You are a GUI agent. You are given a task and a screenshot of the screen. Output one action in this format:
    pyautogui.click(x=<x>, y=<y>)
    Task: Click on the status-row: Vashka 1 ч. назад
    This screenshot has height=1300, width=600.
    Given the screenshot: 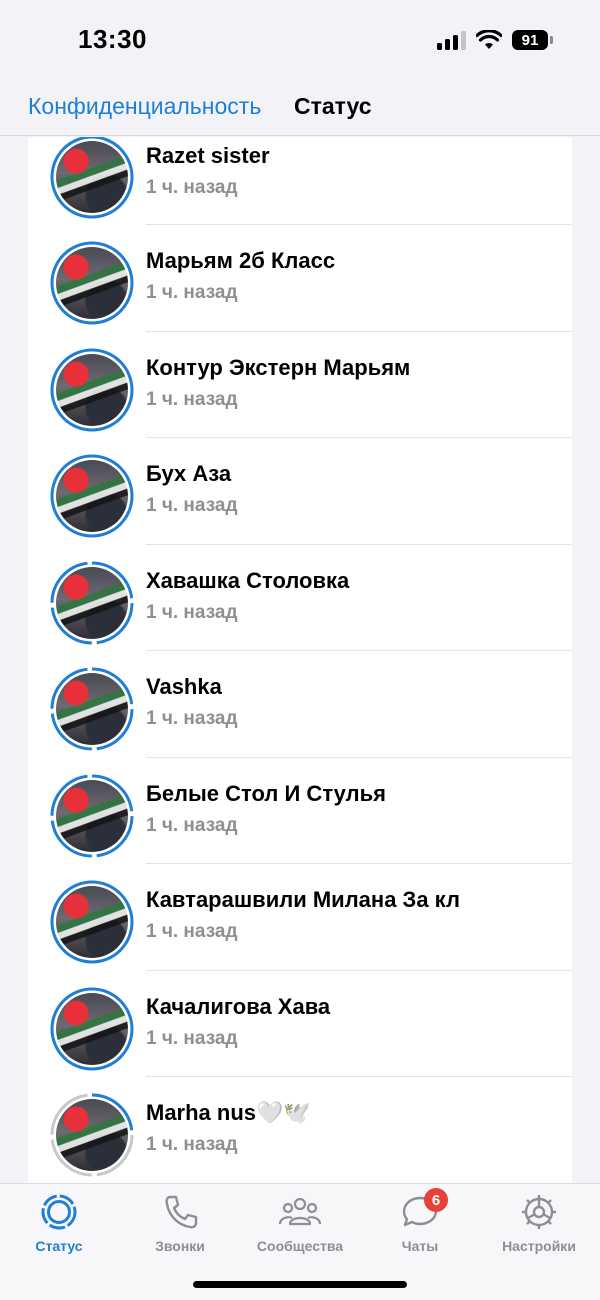 What is the action you would take?
    pyautogui.click(x=300, y=704)
    